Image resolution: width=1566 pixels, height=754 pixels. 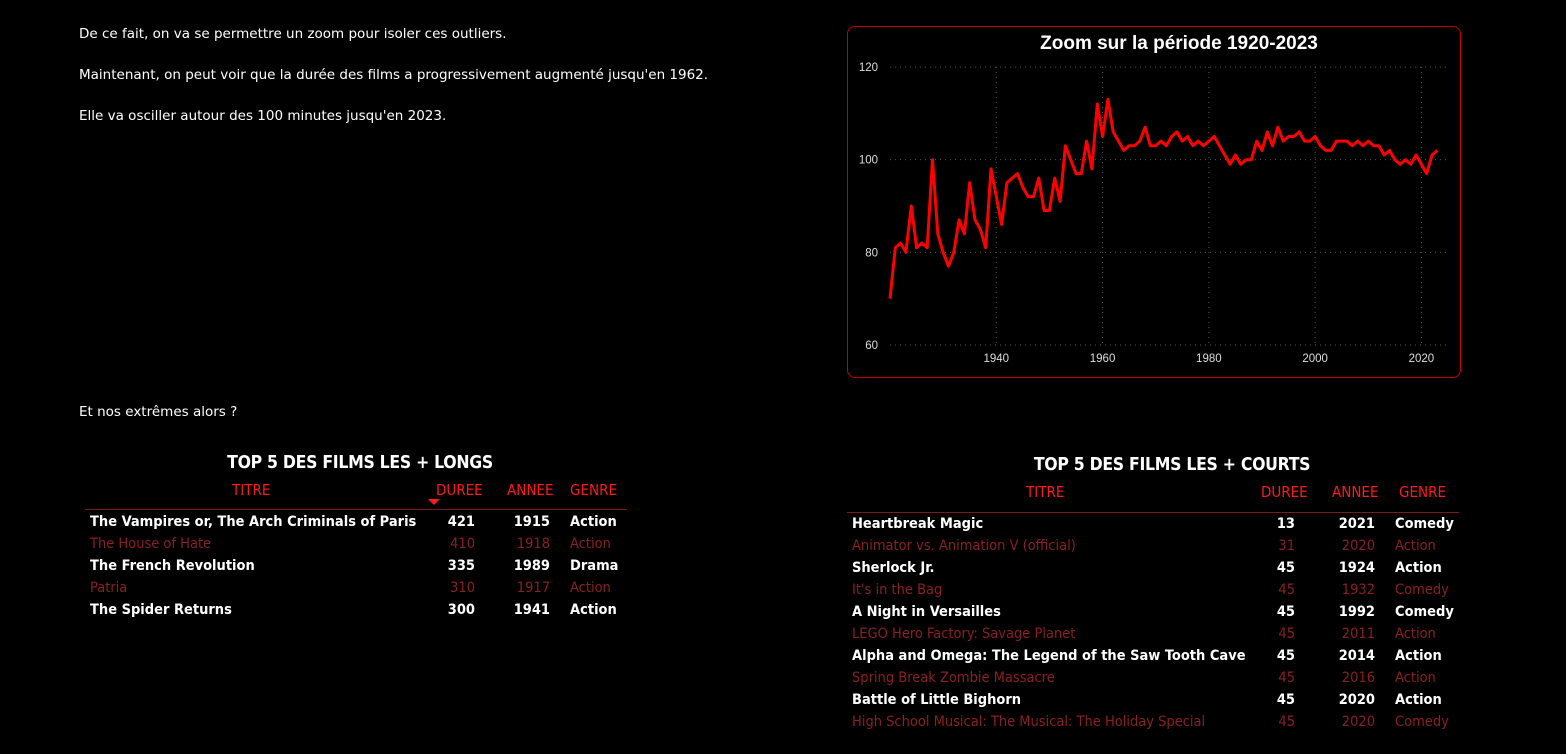 I want to click on cell-duree: 300, so click(x=461, y=610).